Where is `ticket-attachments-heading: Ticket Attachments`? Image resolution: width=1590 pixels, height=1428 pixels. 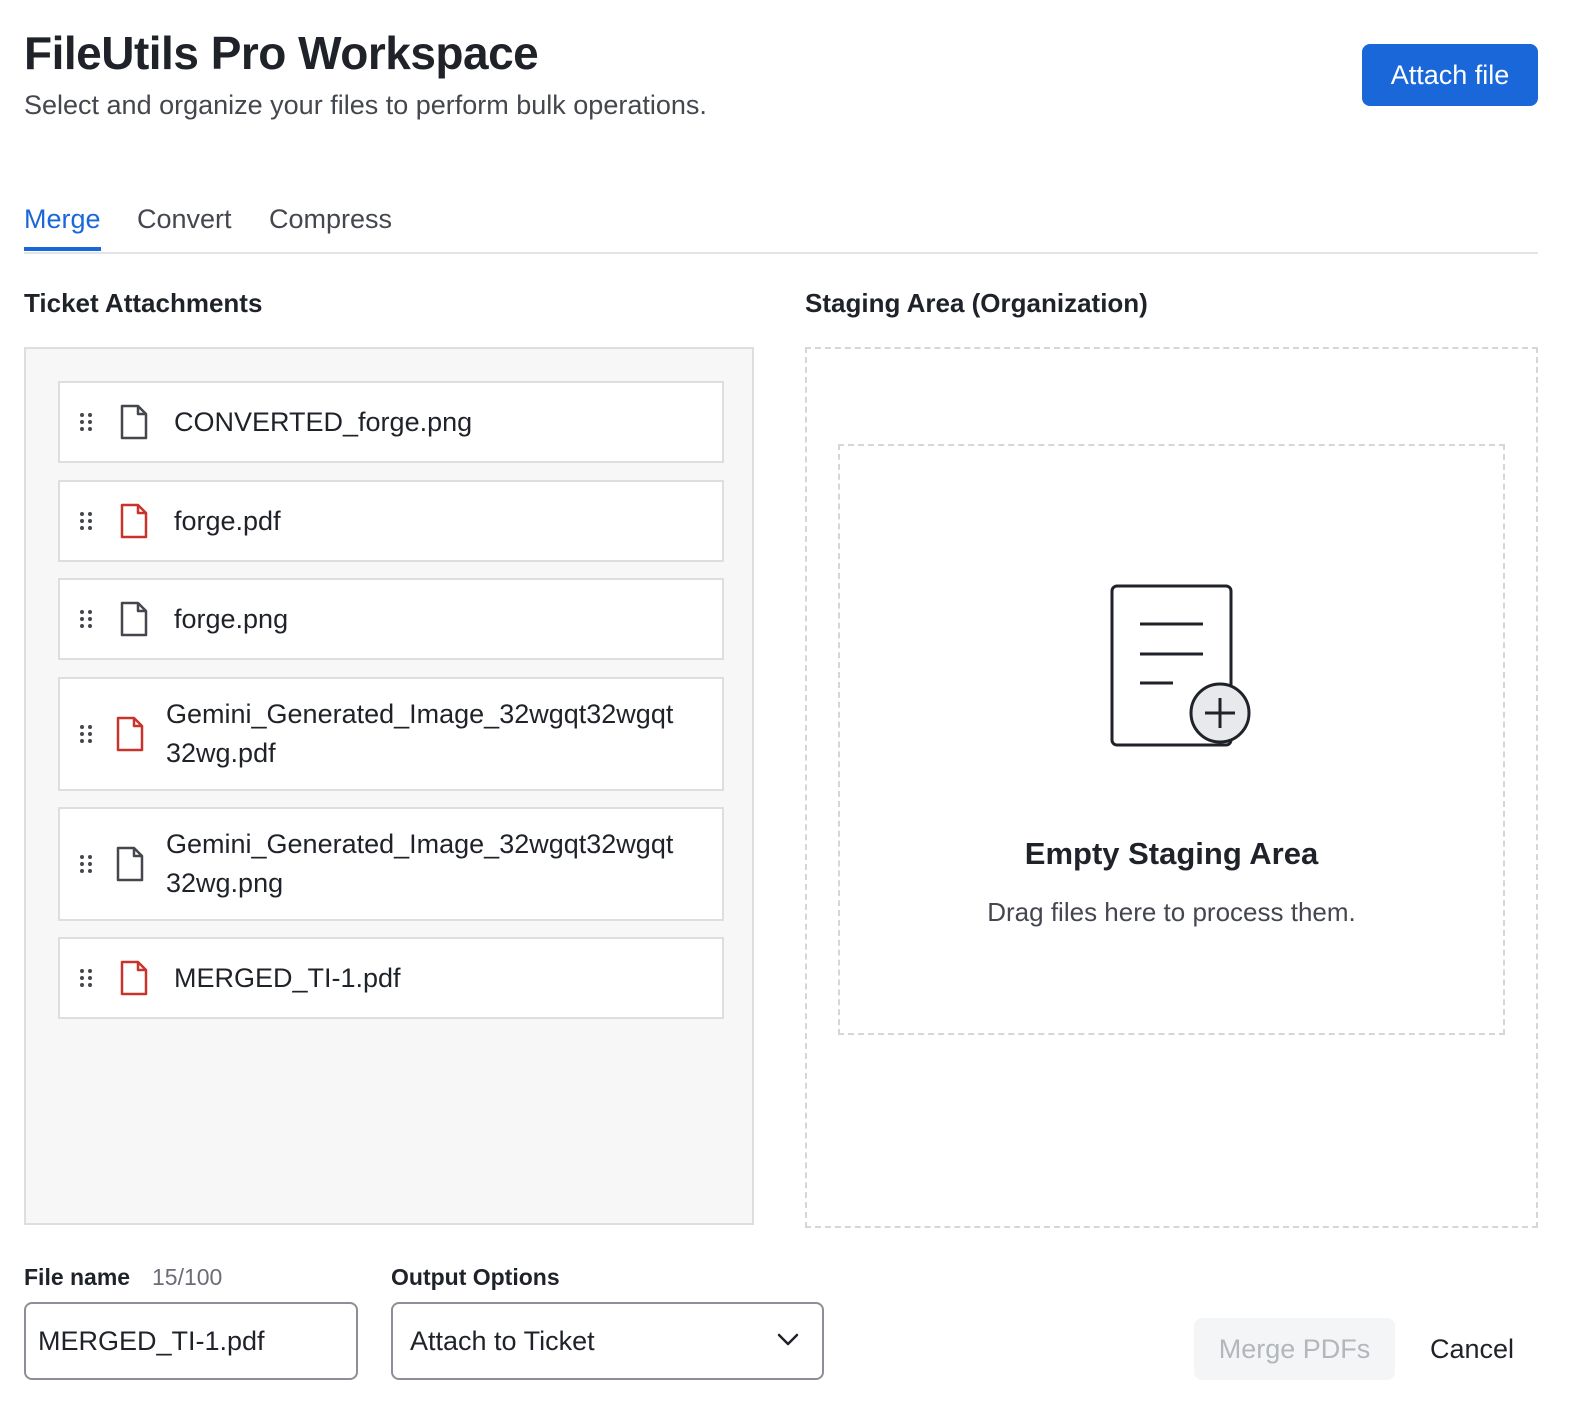
ticket-attachments-heading: Ticket Attachments is located at coordinates (143, 303).